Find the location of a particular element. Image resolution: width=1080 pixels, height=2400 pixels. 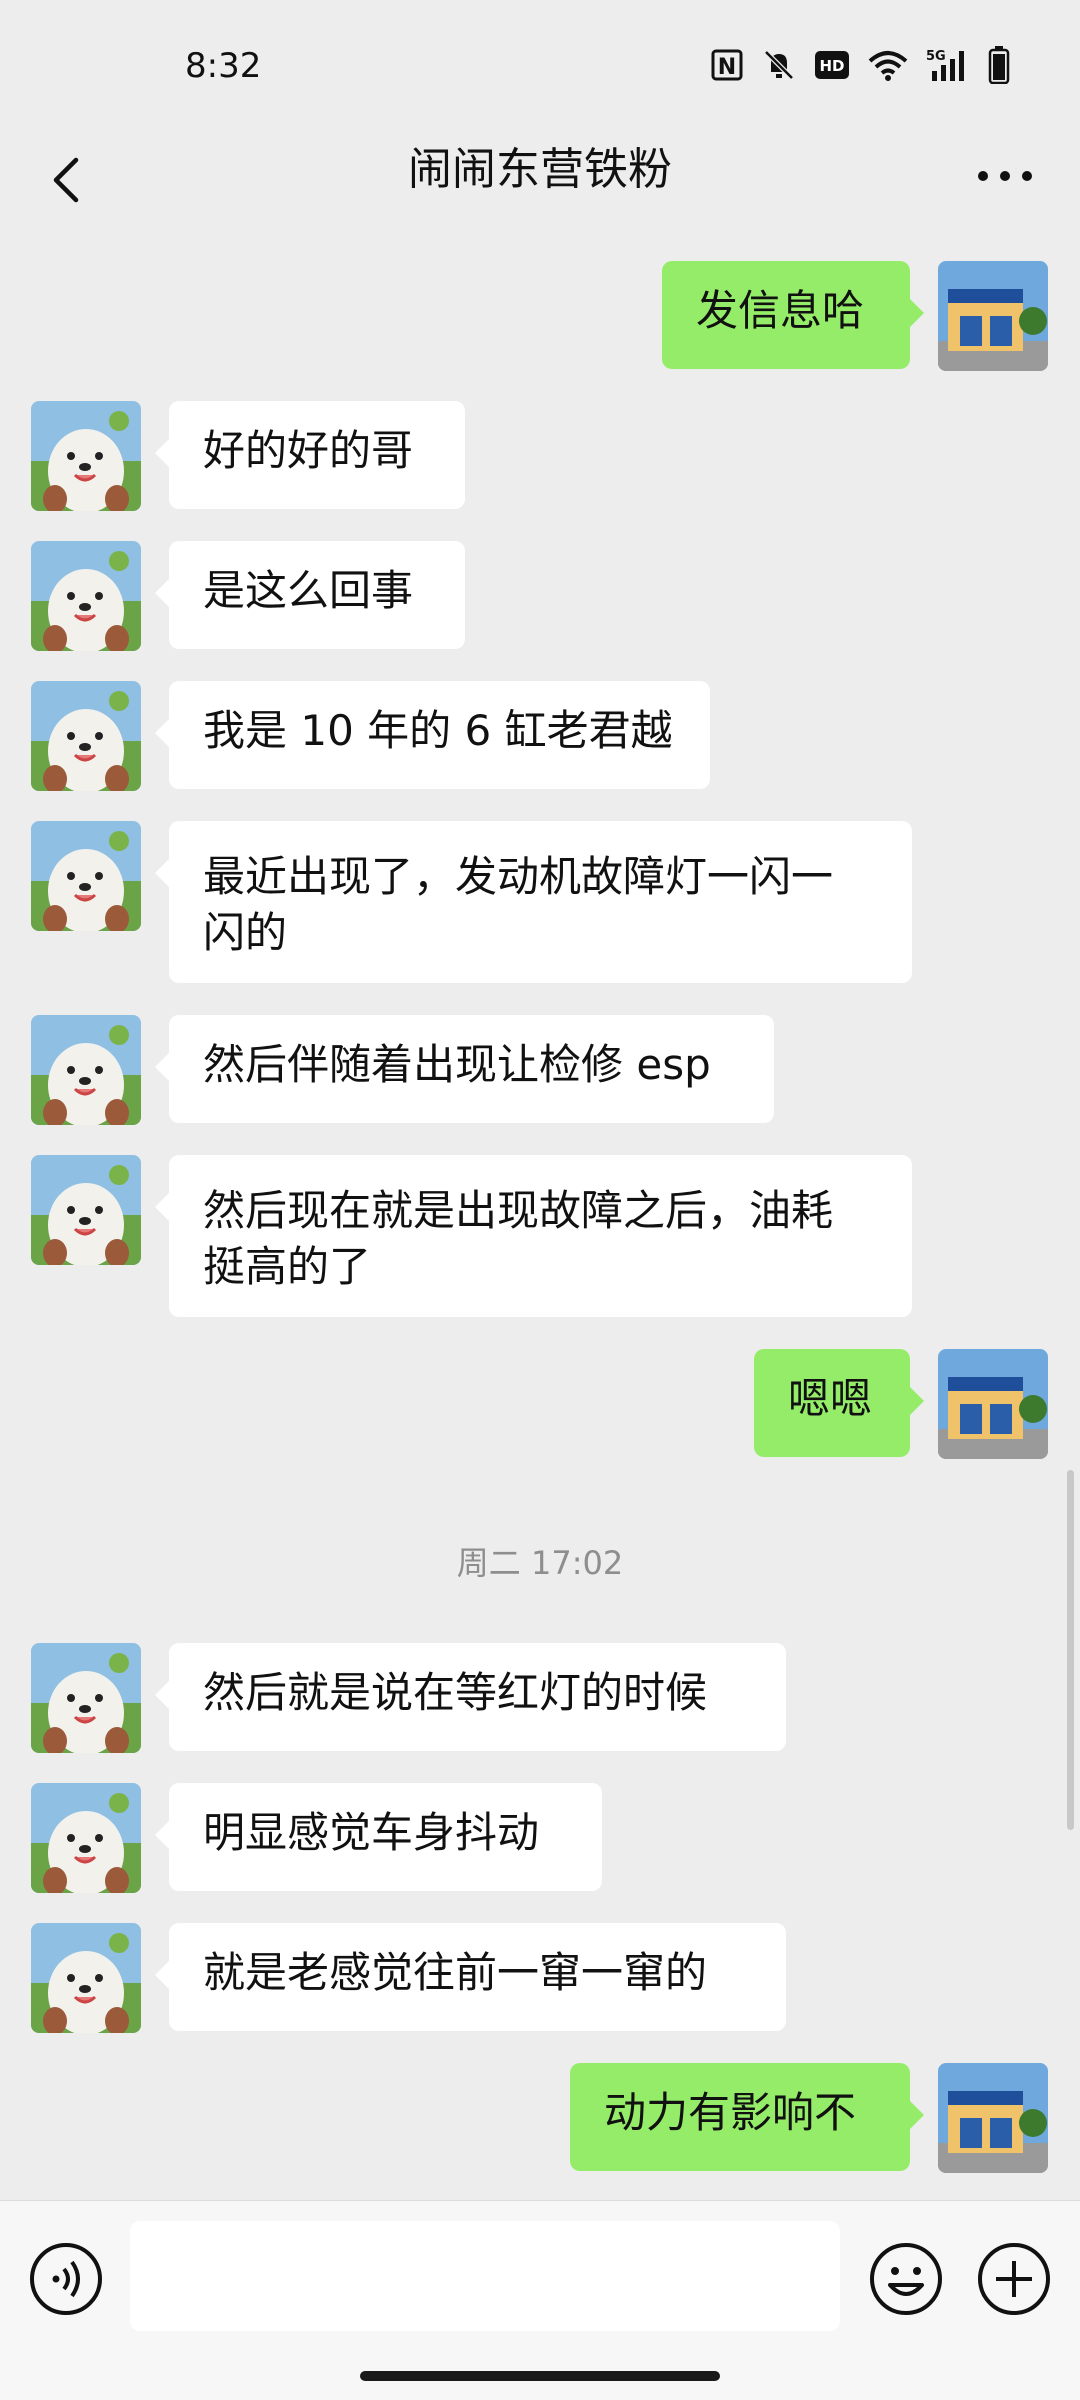

message-bubble: 最近出现了，发动机故障灯一闪一 闪的 is located at coordinates (533, 902).